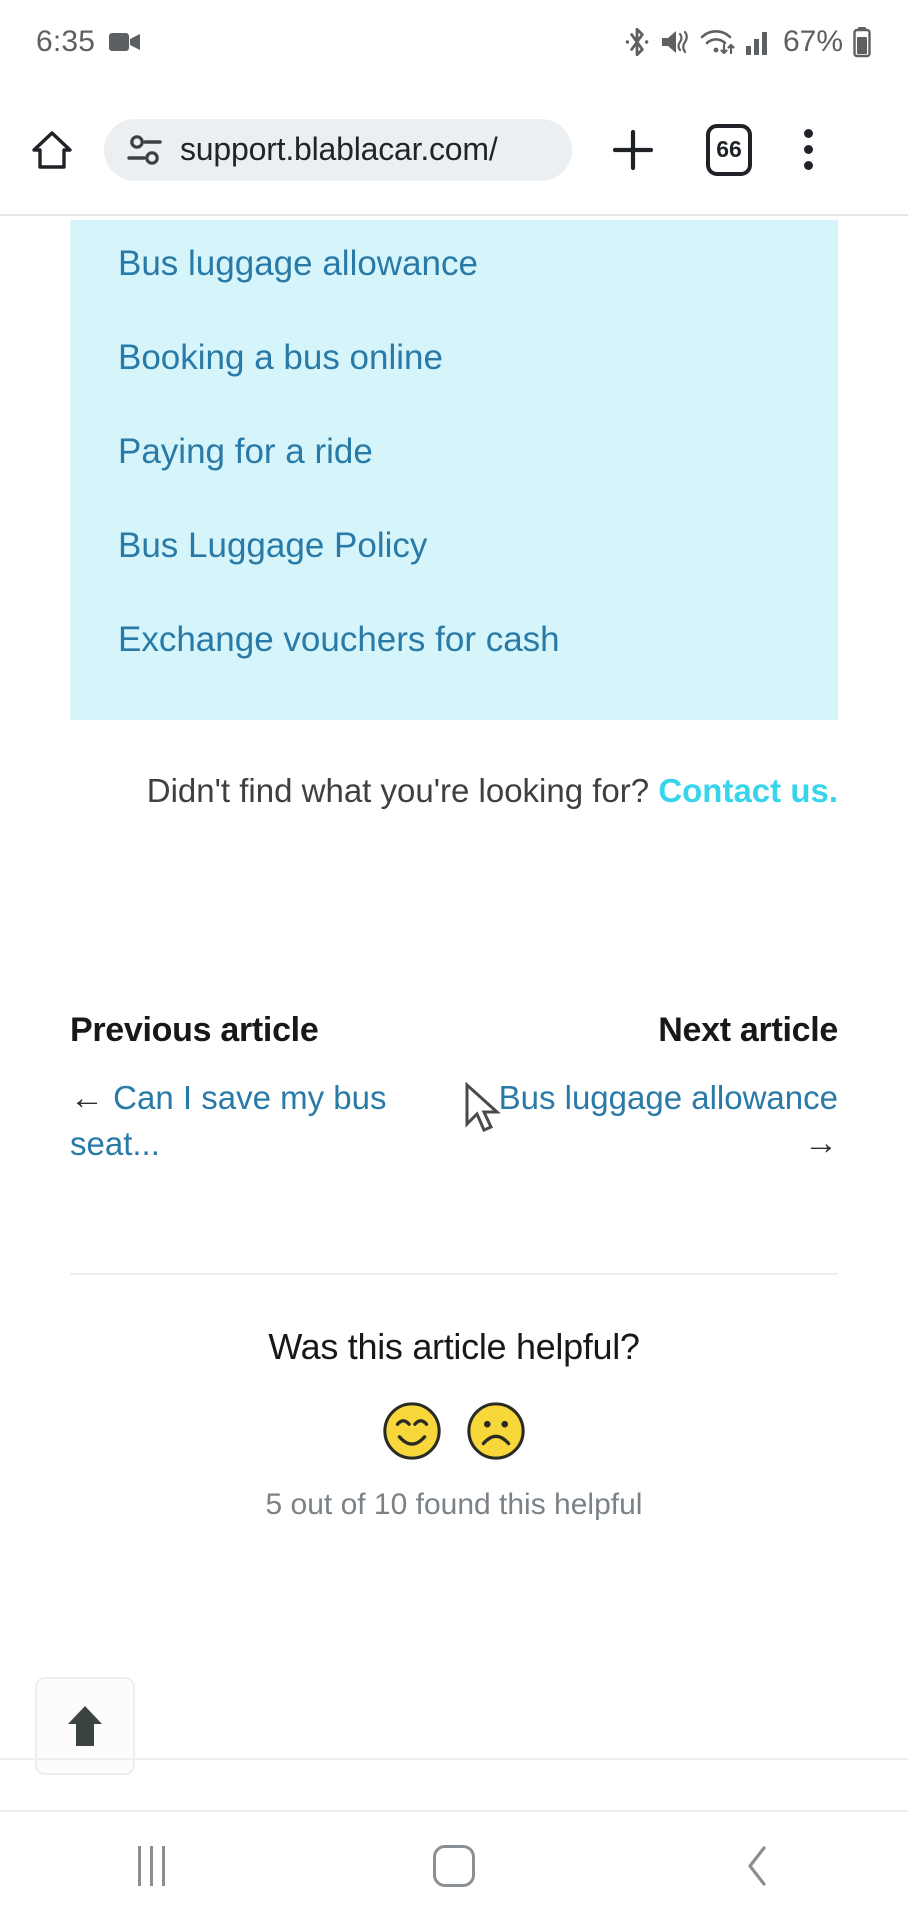 The height and width of the screenshot is (1920, 908). I want to click on feedback-no-button, so click(496, 1431).